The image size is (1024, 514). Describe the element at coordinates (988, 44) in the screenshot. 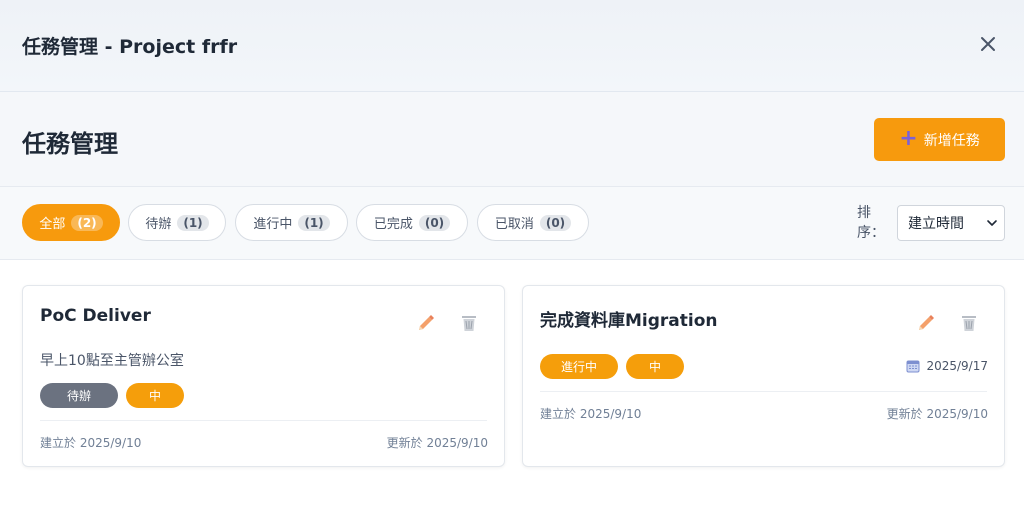

I see `close-icon` at that location.